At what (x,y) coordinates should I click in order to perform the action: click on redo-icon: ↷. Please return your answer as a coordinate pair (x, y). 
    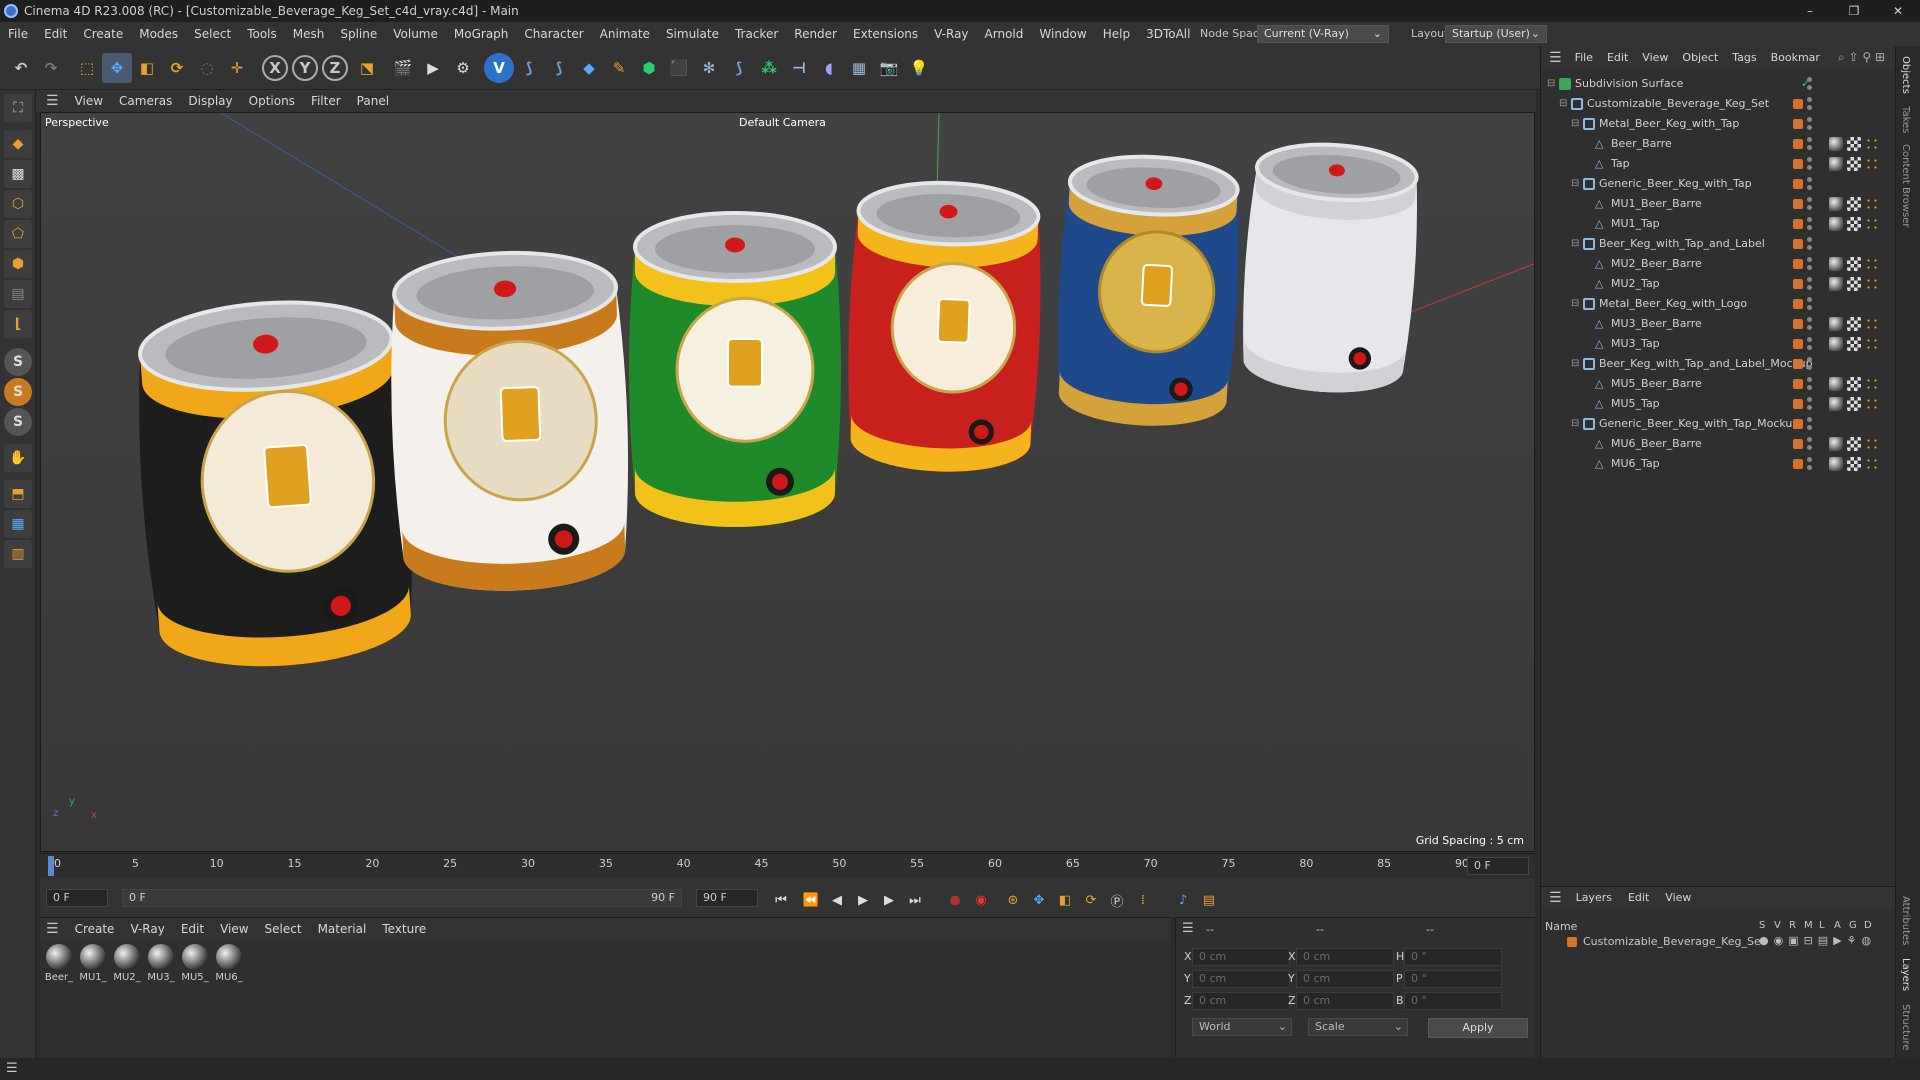
    Looking at the image, I should click on (51, 68).